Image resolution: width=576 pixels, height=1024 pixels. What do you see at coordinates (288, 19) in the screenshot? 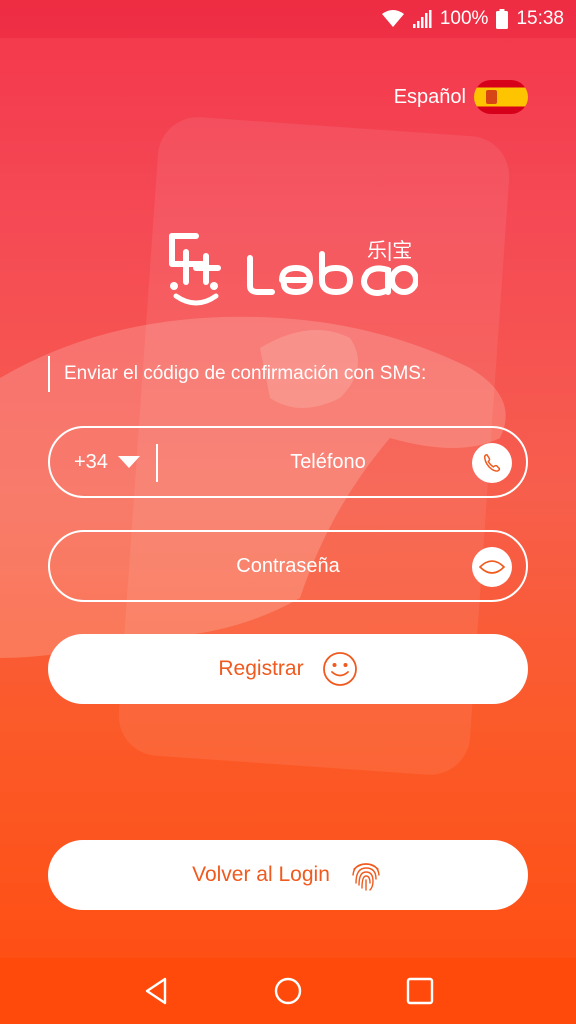
I see `status-bar: 100% 15:38` at bounding box center [288, 19].